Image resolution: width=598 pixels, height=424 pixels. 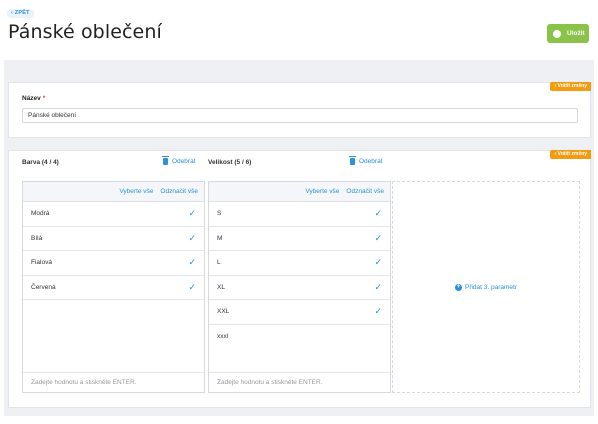 What do you see at coordinates (34, 98) in the screenshot?
I see `name-label: Název *` at bounding box center [34, 98].